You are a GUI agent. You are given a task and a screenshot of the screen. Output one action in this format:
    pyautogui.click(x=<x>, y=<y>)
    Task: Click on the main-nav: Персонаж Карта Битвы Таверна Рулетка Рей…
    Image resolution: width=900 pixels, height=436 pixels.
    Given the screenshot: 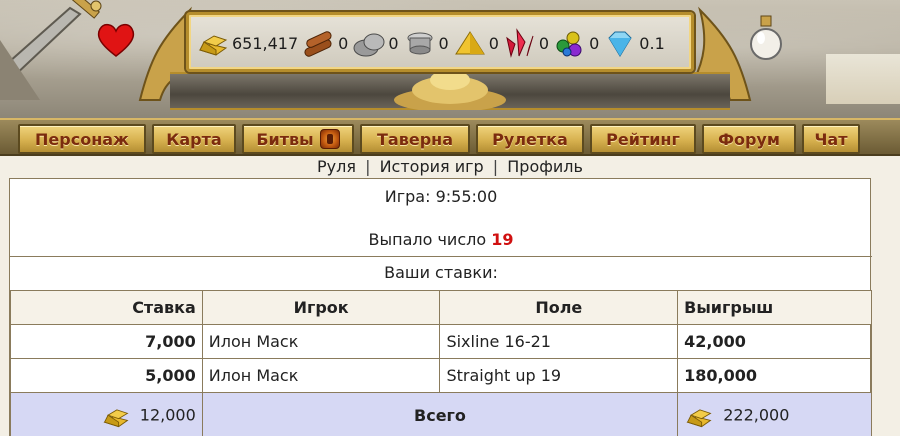 What is the action you would take?
    pyautogui.click(x=450, y=137)
    